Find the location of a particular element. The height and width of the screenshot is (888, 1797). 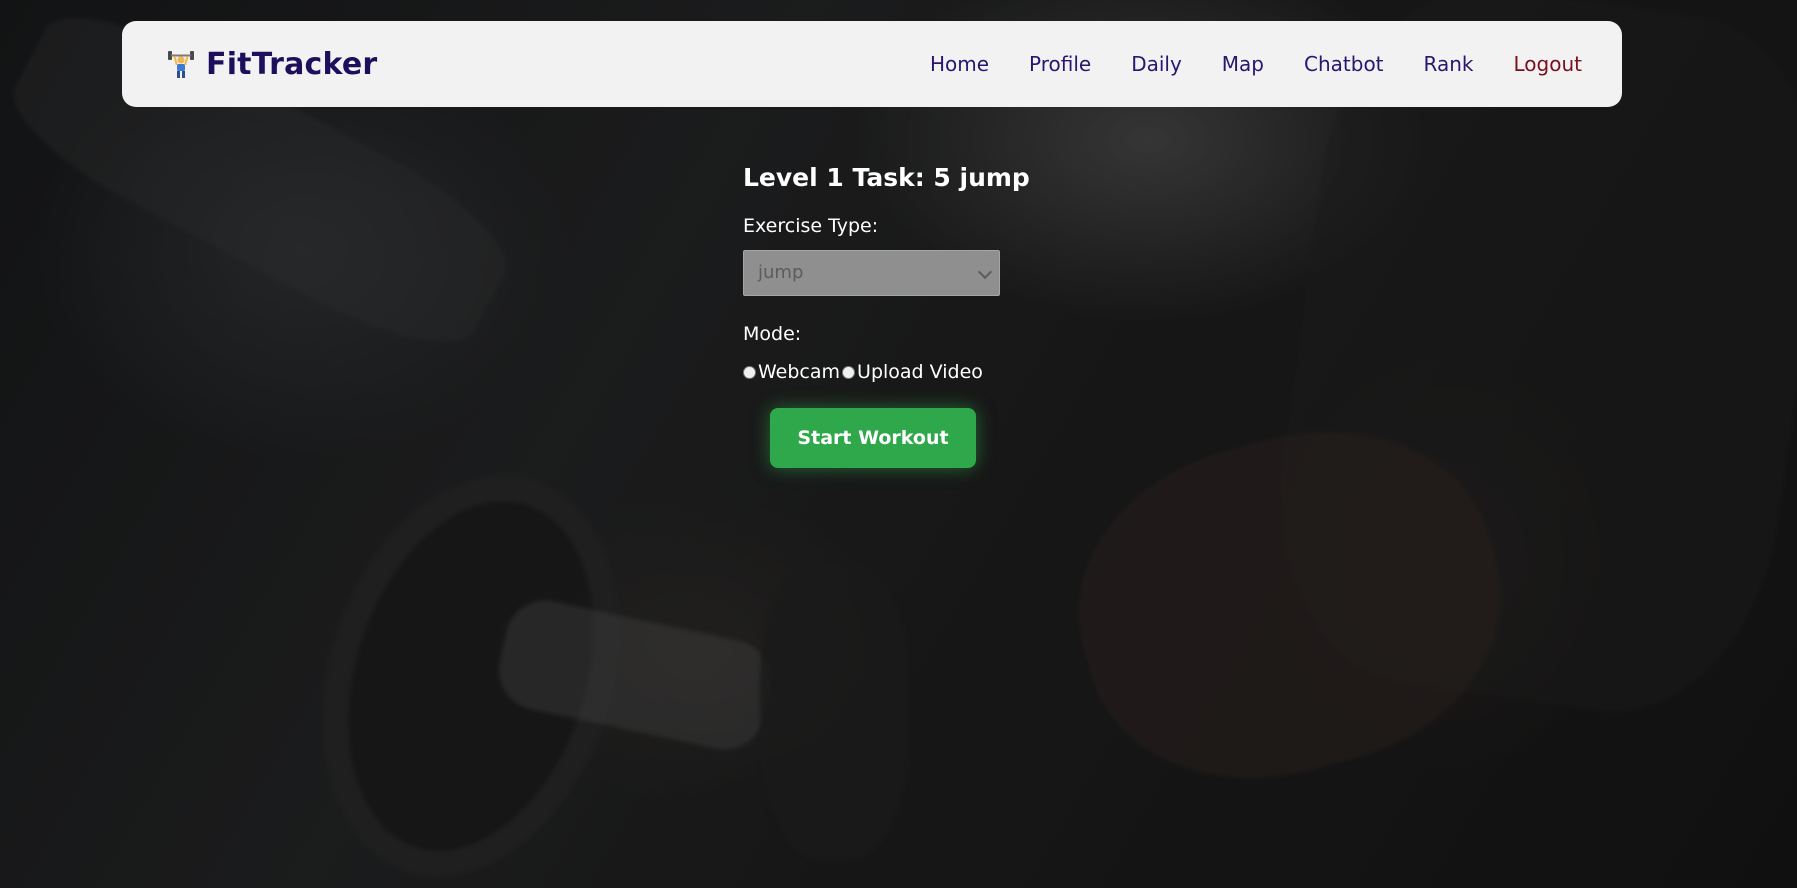

mode-label: Mode: is located at coordinates (772, 334).